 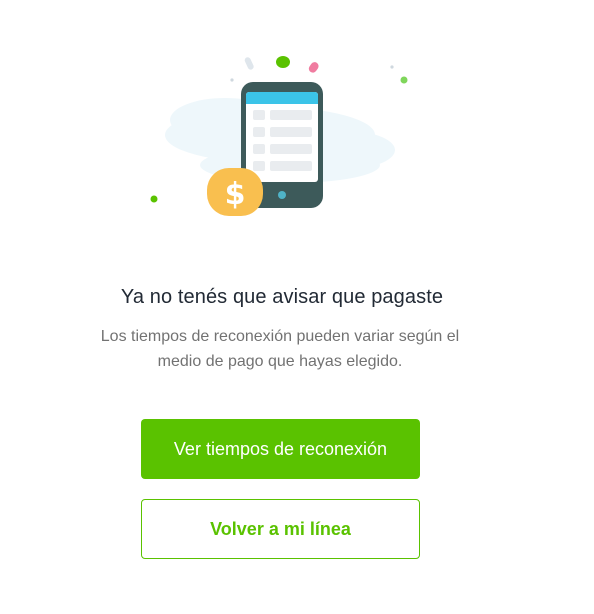 What do you see at coordinates (280, 449) in the screenshot?
I see `view-reconnection-times-button: Ver tiempos de reconexión` at bounding box center [280, 449].